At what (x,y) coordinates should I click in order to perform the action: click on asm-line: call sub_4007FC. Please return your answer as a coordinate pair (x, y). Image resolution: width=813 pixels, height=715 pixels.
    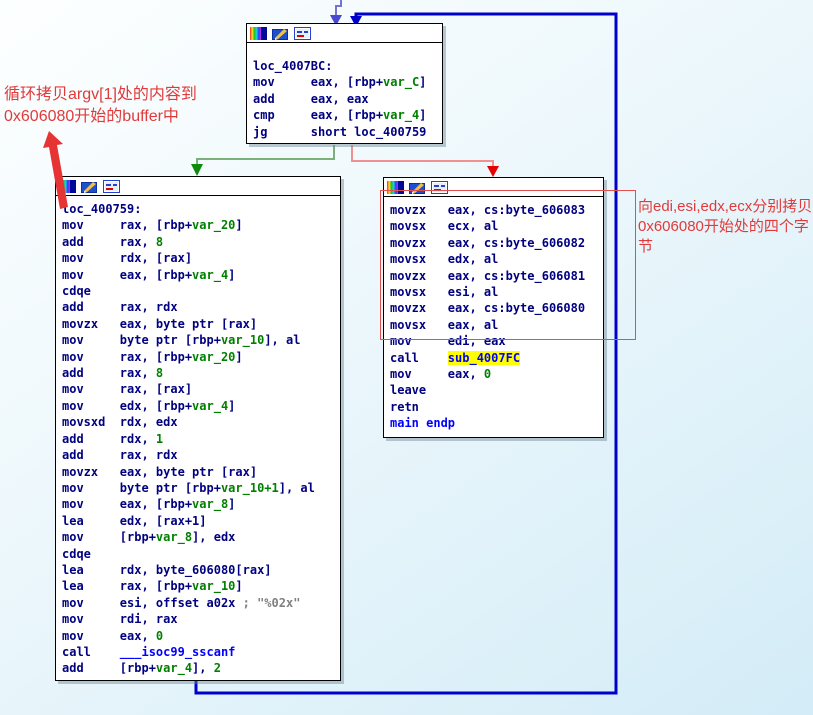
    Looking at the image, I should click on (494, 358).